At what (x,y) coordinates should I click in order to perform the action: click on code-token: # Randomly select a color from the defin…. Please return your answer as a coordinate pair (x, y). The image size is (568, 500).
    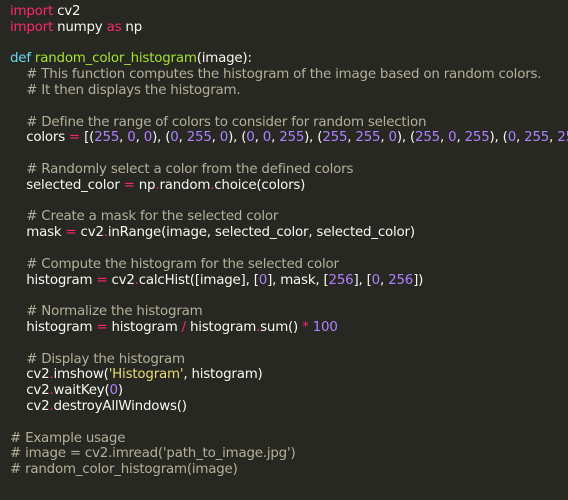
    Looking at the image, I should click on (182, 169).